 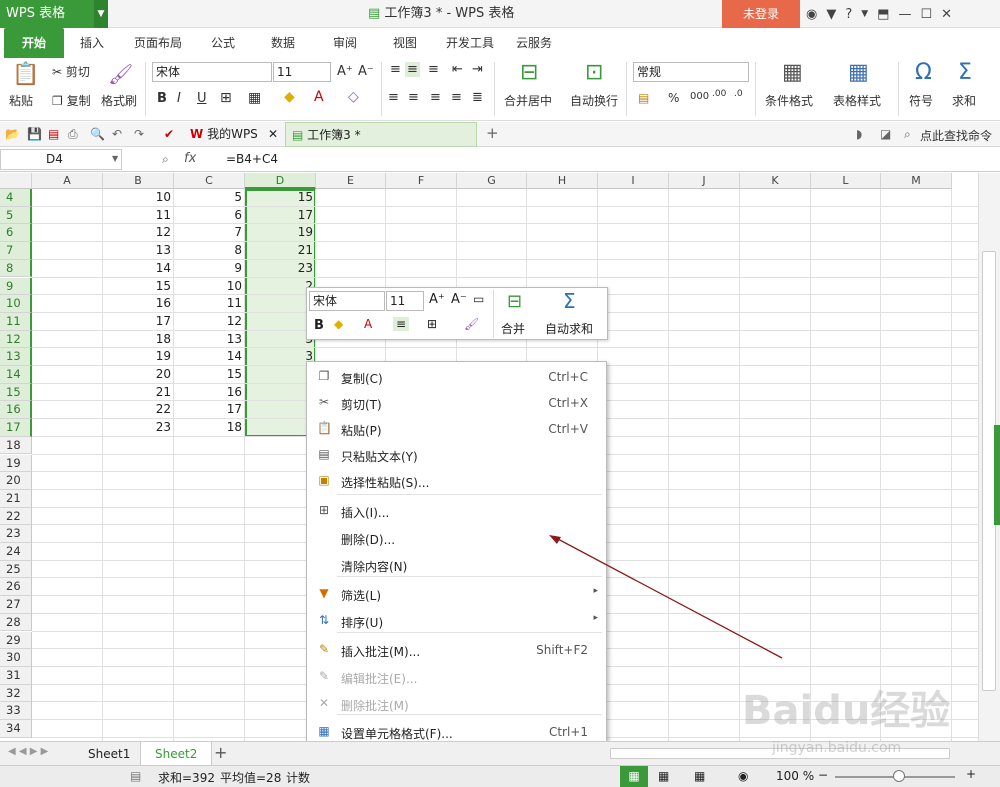 I want to click on cell-c: 7, so click(x=209, y=232).